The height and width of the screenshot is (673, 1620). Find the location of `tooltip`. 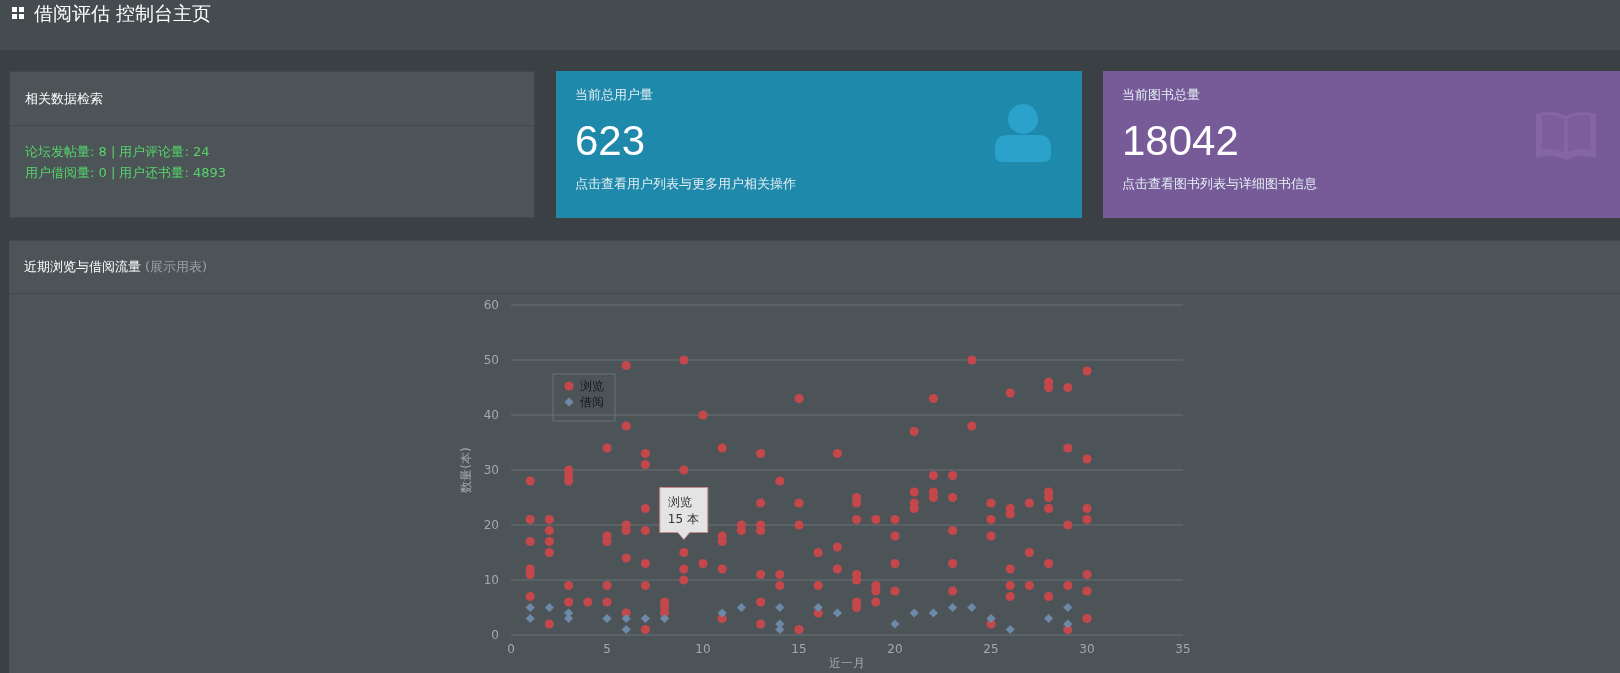

tooltip is located at coordinates (684, 513).